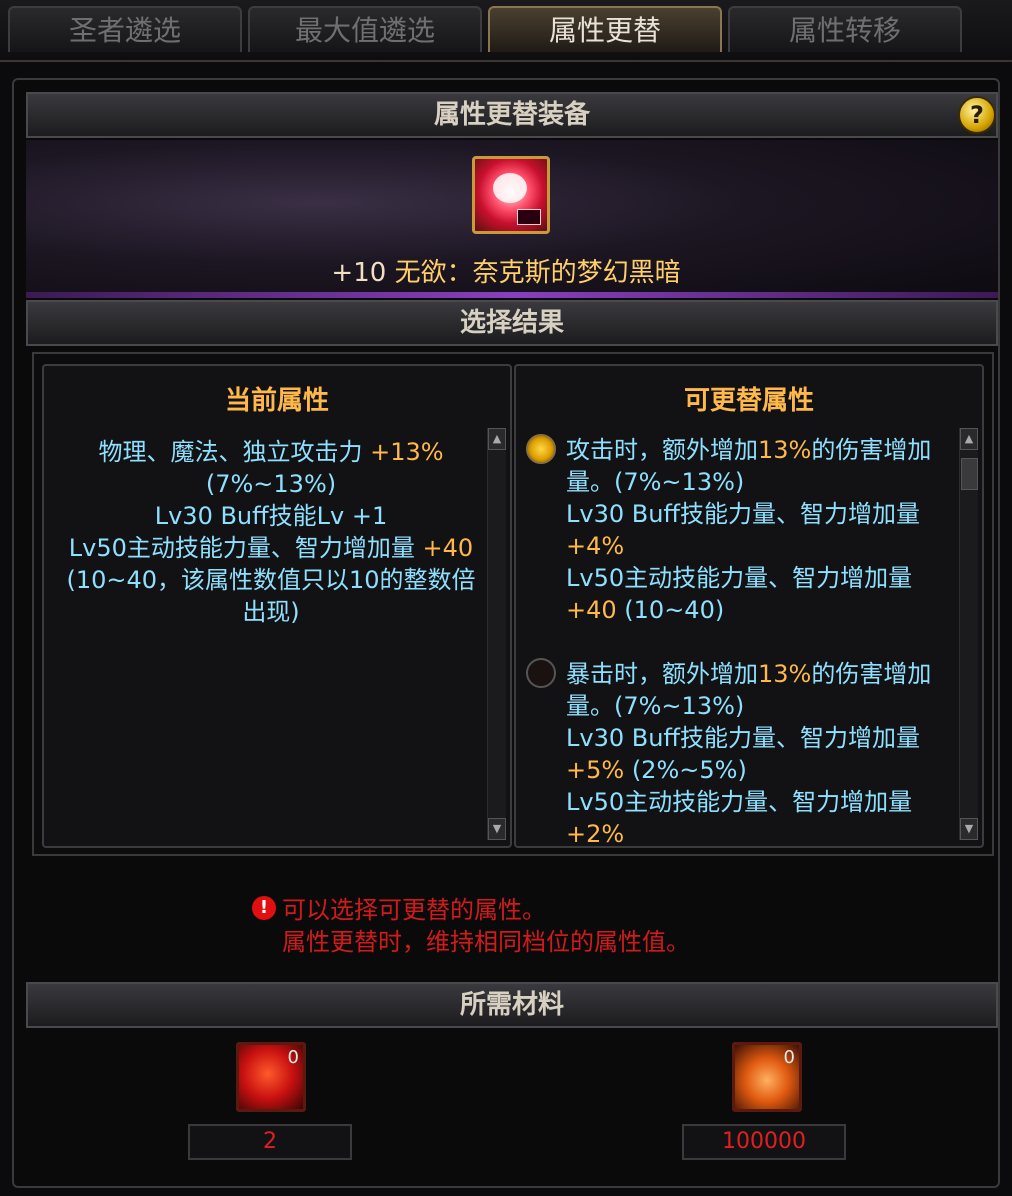 This screenshot has height=1196, width=1012. I want to click on equipment-header: 属性更替装备, so click(512, 115).